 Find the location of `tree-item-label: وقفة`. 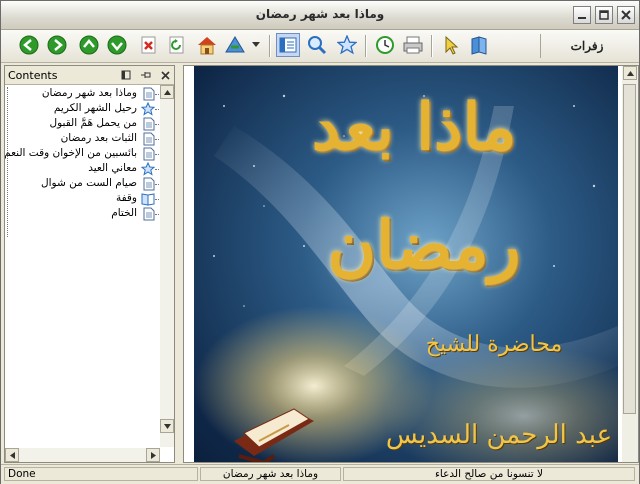

tree-item-label: وقفة is located at coordinates (126, 198).